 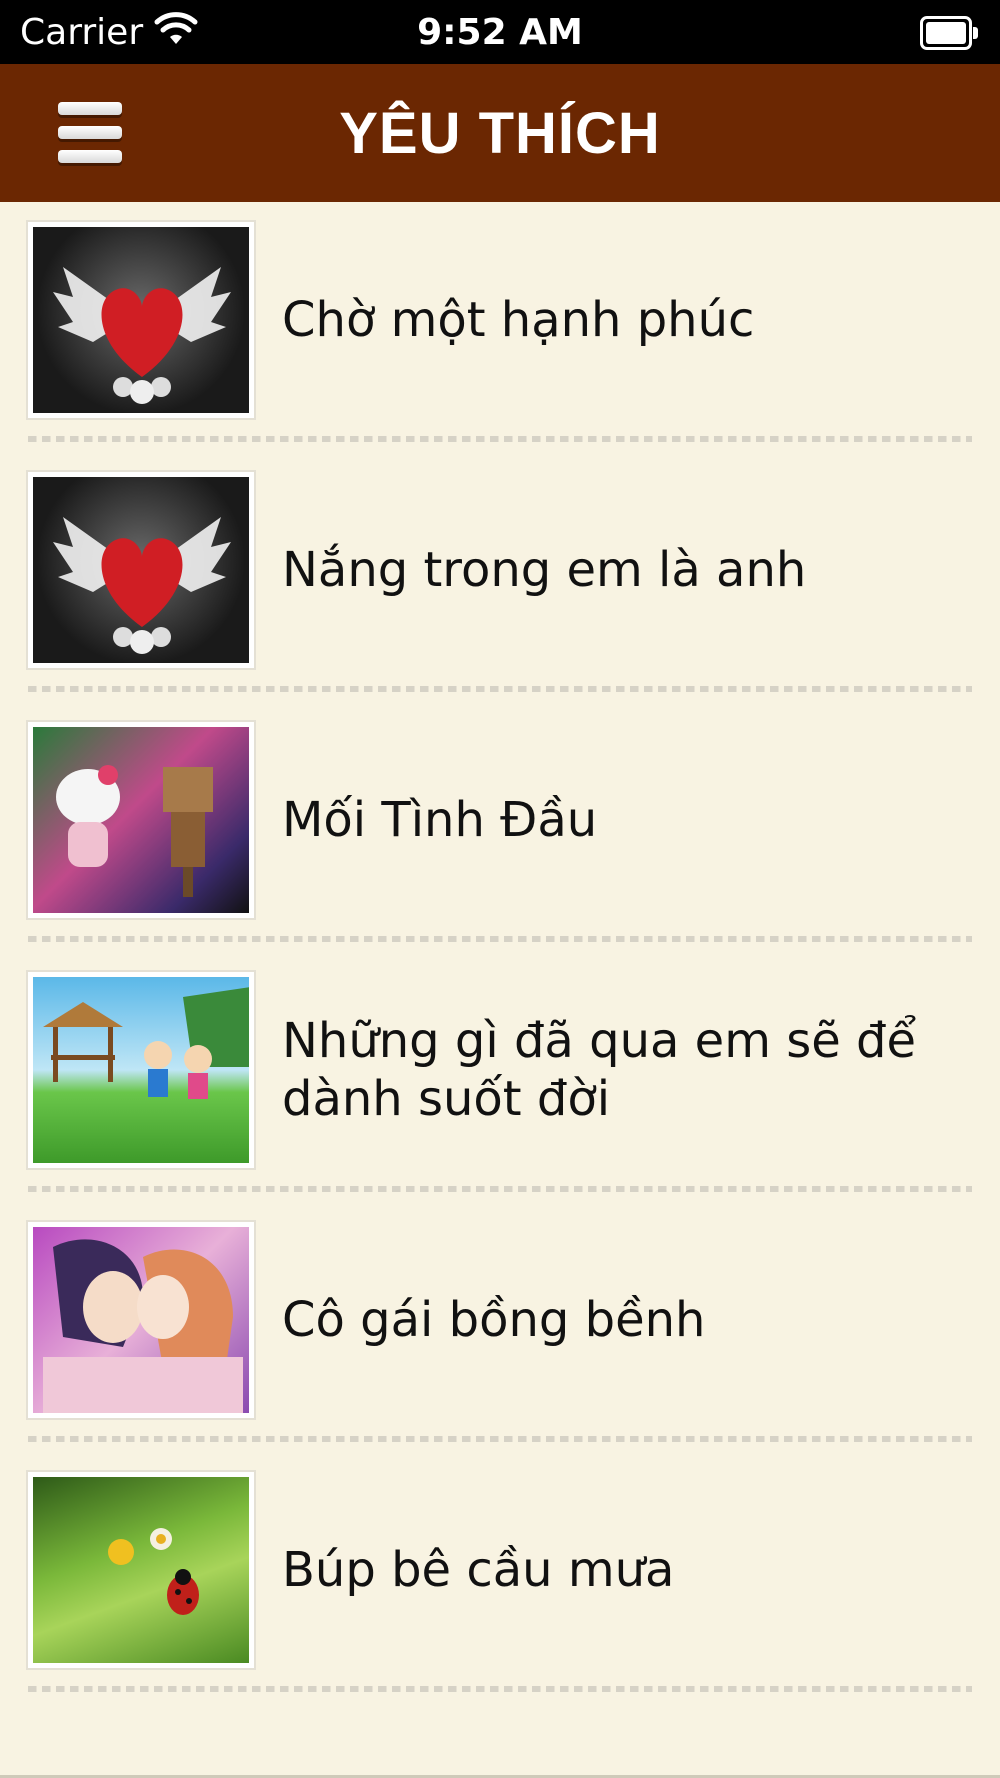 I want to click on item-title: Mối Tình Đầu, so click(x=440, y=820).